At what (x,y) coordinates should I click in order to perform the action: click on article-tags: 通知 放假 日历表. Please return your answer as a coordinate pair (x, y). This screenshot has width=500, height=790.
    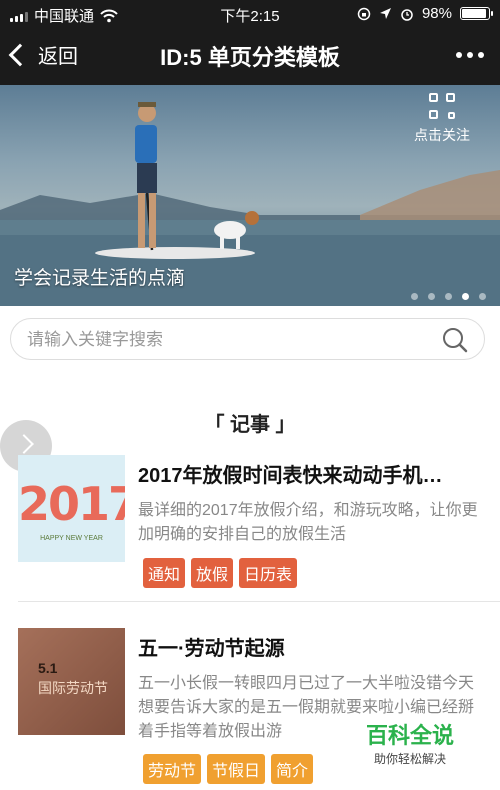
    Looking at the image, I should click on (220, 573).